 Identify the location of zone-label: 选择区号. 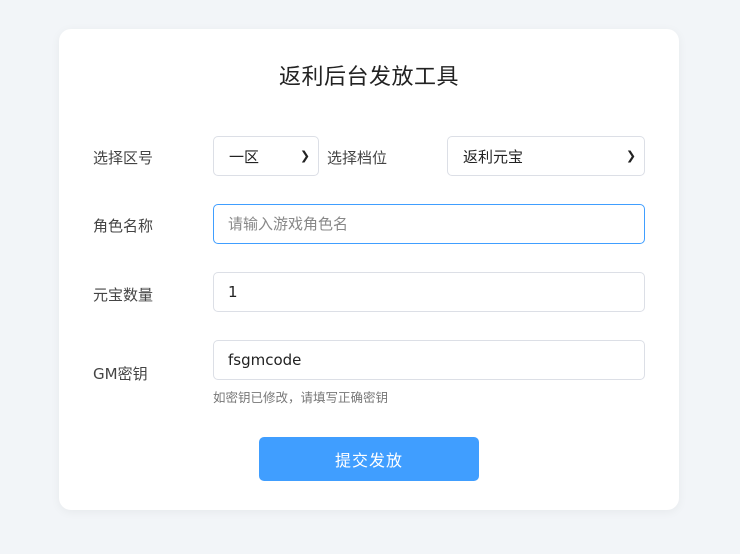
(123, 158).